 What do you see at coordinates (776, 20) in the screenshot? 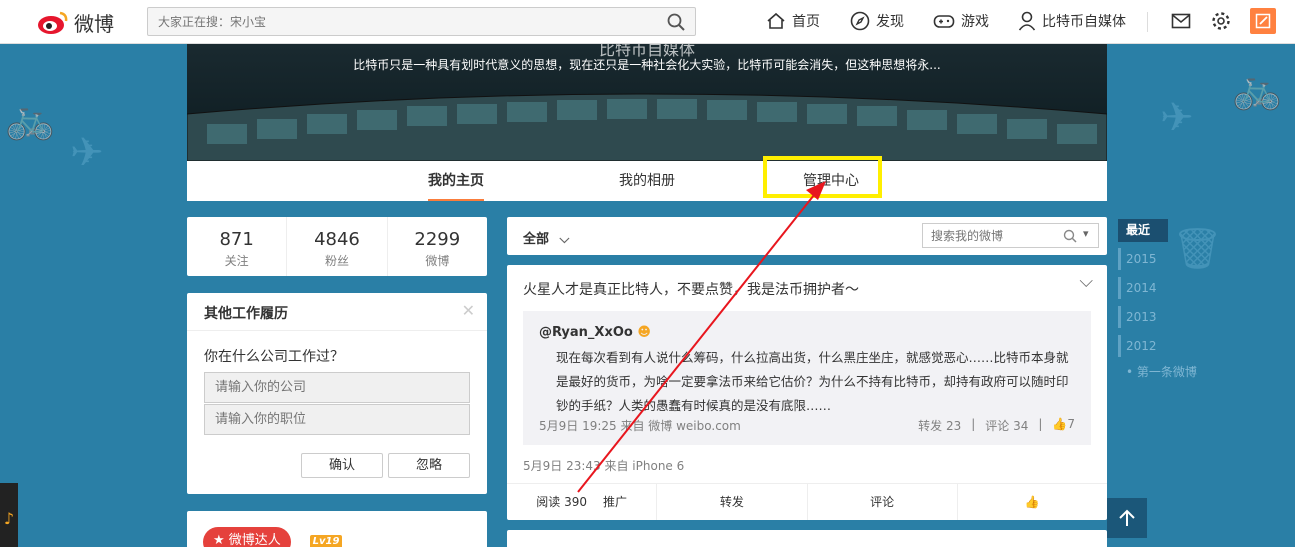
I see `home-icon` at bounding box center [776, 20].